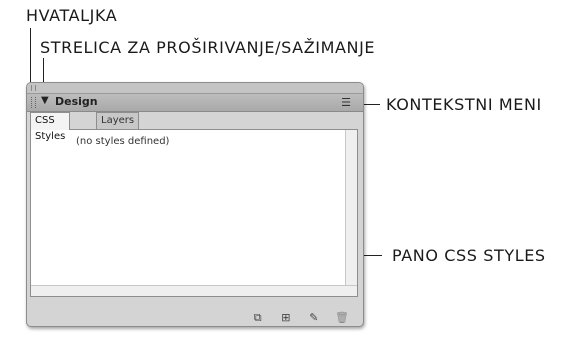  What do you see at coordinates (295, 315) in the screenshot?
I see `panel-bottom-toolbar: ⧉ ⊞ ✎ 🗑` at bounding box center [295, 315].